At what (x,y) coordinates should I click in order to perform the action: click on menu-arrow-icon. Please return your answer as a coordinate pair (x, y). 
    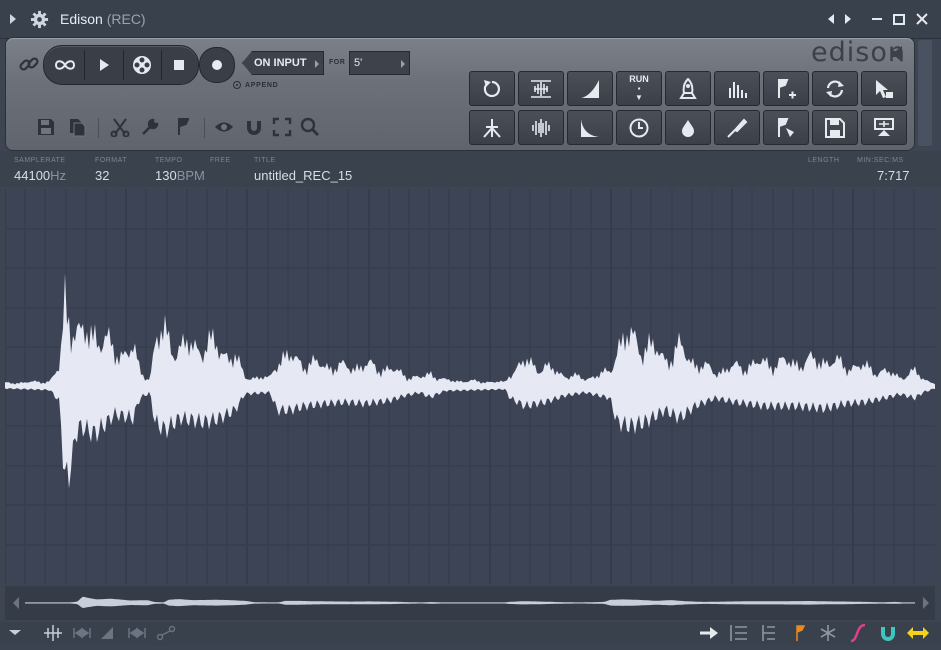
    Looking at the image, I should click on (15, 632).